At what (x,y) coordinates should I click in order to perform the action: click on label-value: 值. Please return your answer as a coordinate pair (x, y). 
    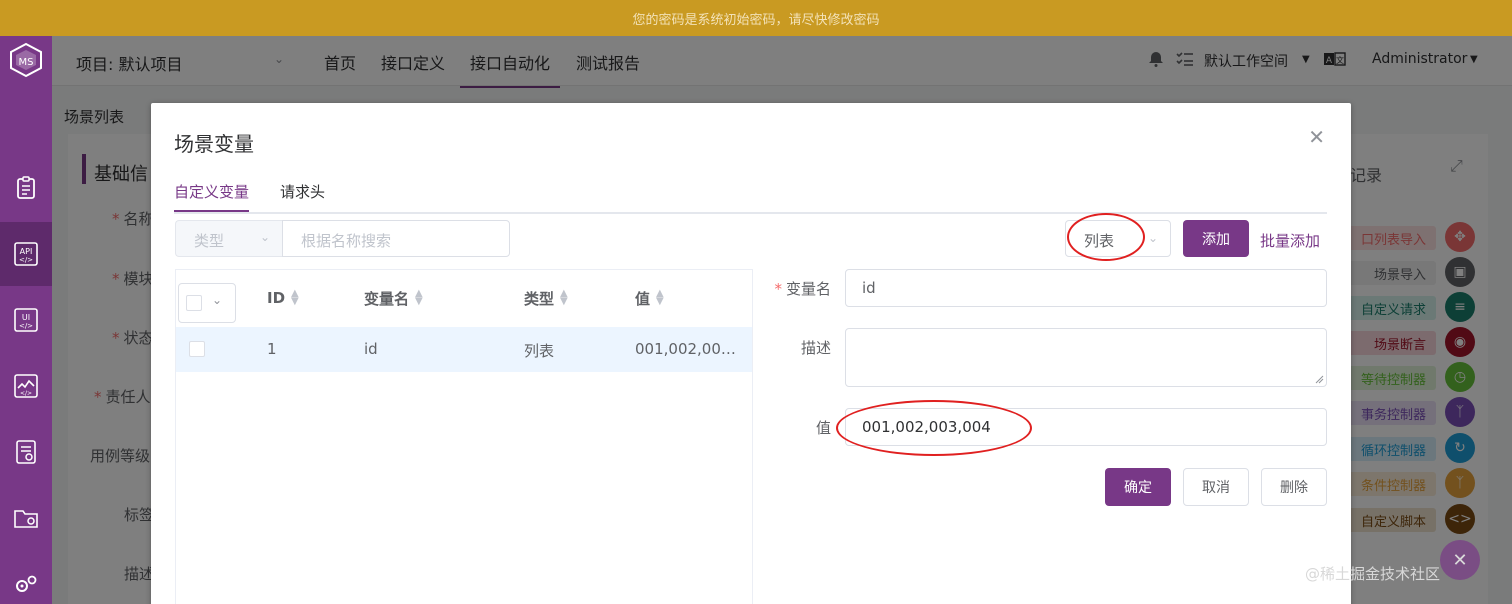
    Looking at the image, I should click on (823, 428).